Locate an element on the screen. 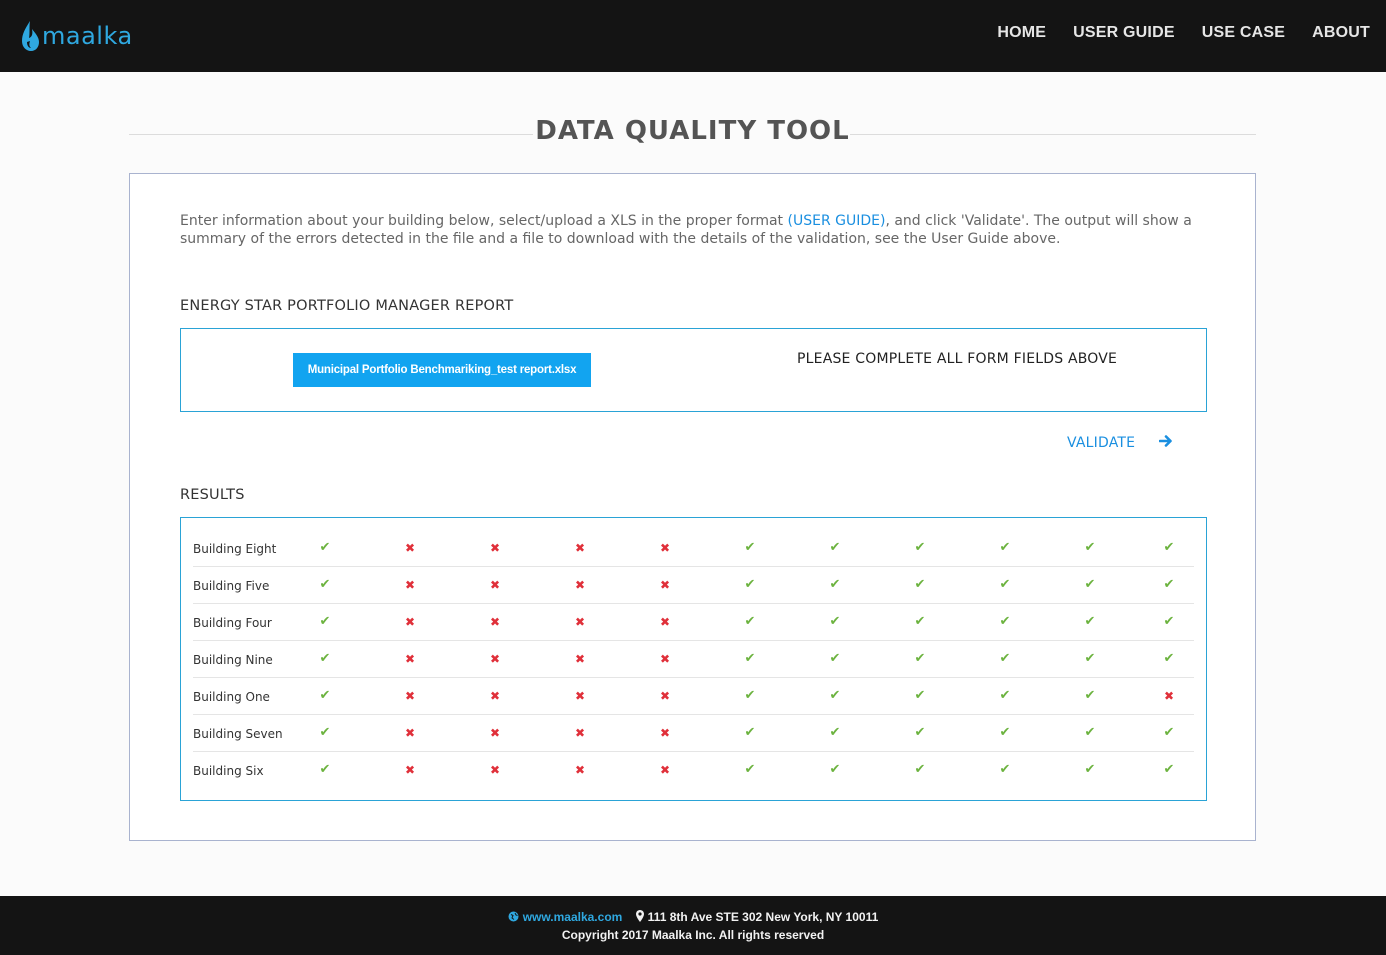 The image size is (1386, 955). building-name: Building Four is located at coordinates (232, 623).